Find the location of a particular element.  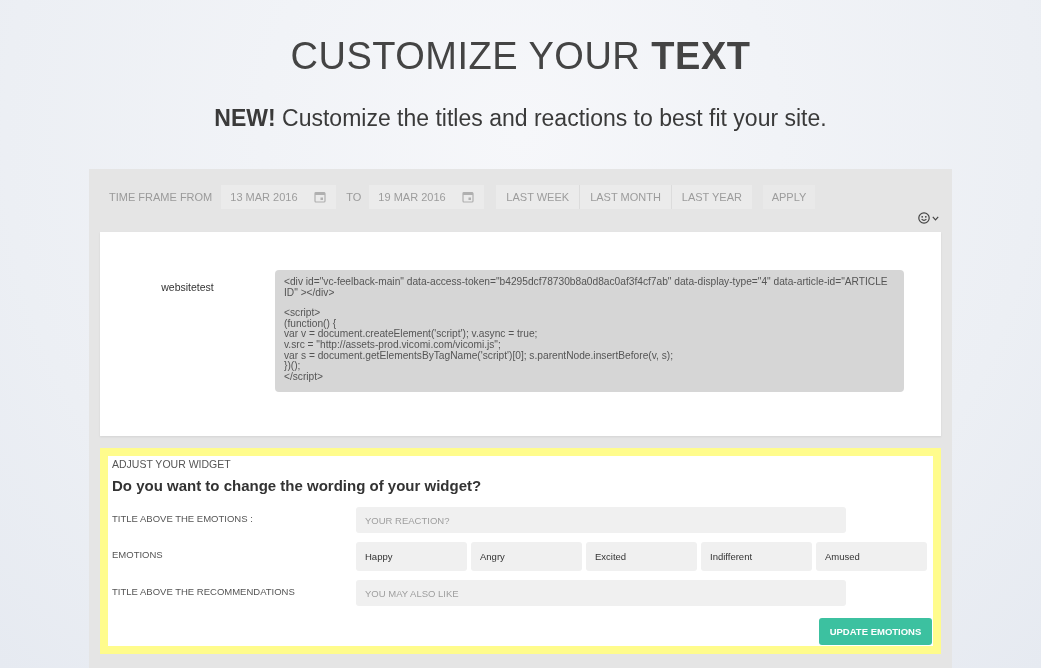

code-line: <div id="vc-feelback-main" data-access-token="b4295dcf78730b8a0d8ac0af3f4cf7ab" data-display-type="4" data-article-id="ARTICLE ID" ></div> is located at coordinates (586, 288).